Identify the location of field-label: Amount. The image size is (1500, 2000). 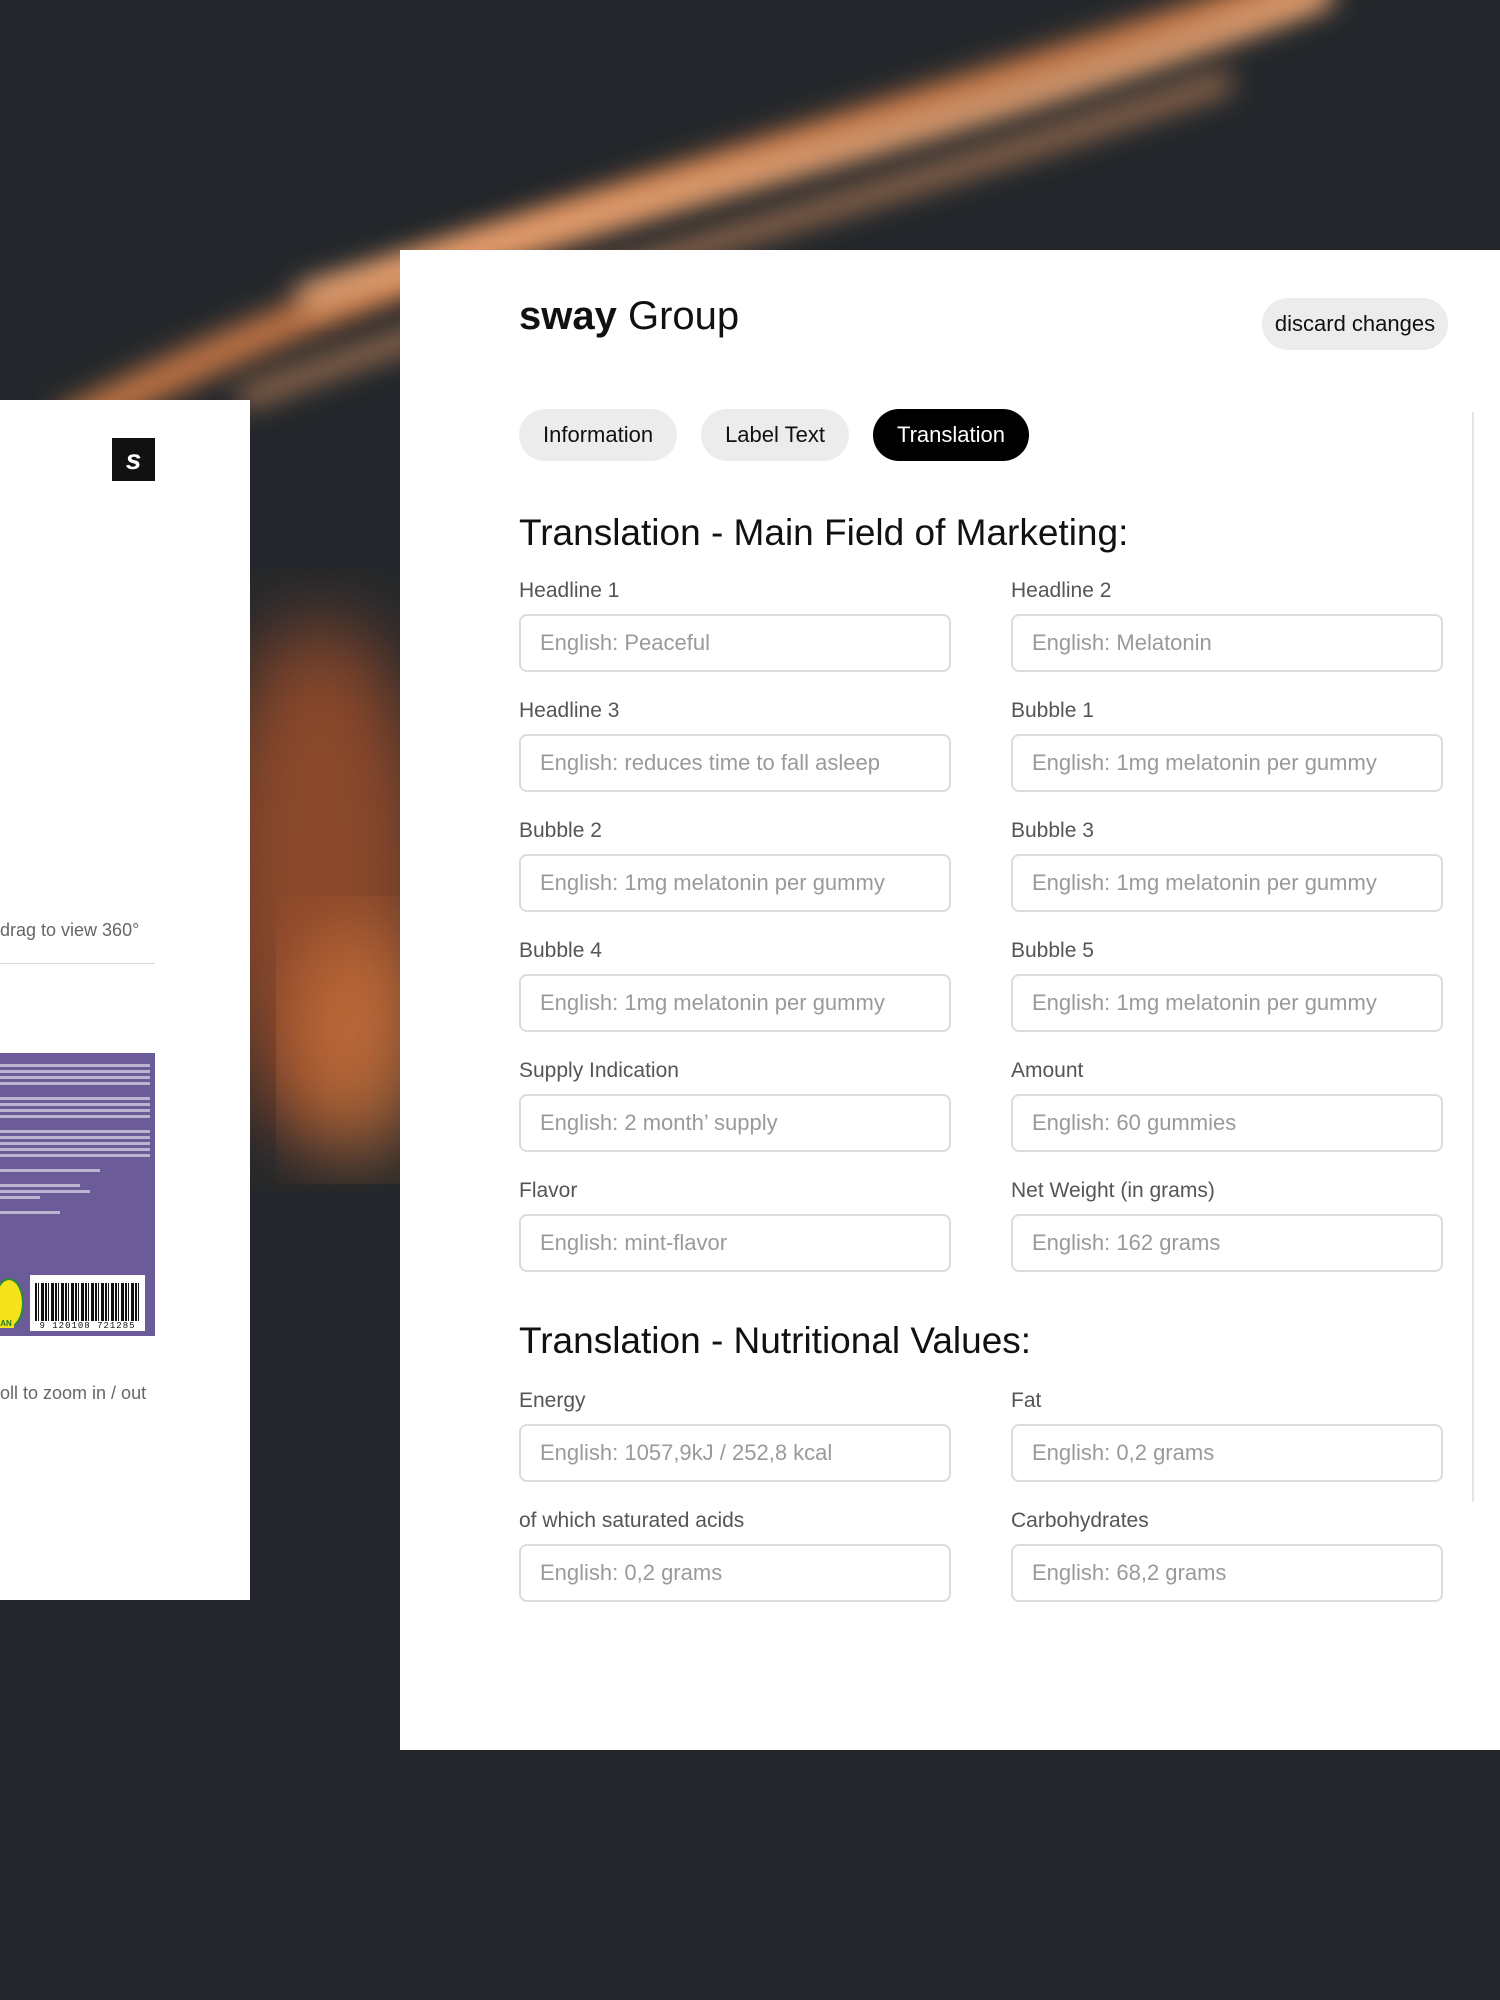
(1047, 1070).